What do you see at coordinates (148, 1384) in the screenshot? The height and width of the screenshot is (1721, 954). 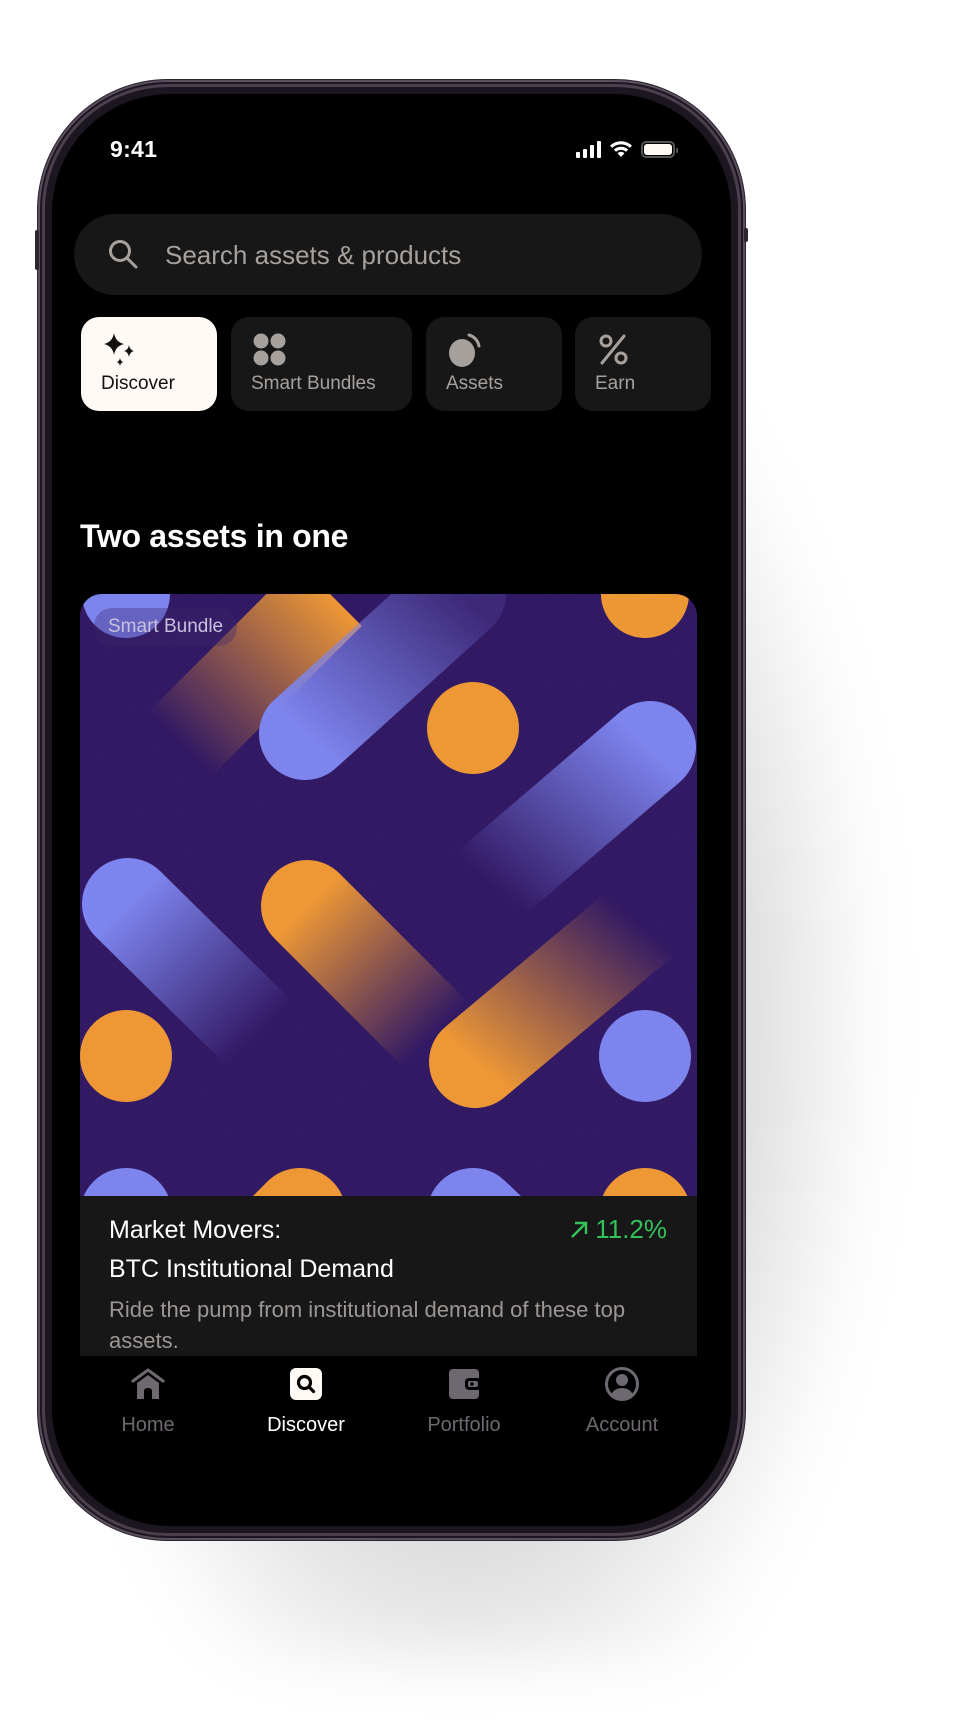 I see `home-icon` at bounding box center [148, 1384].